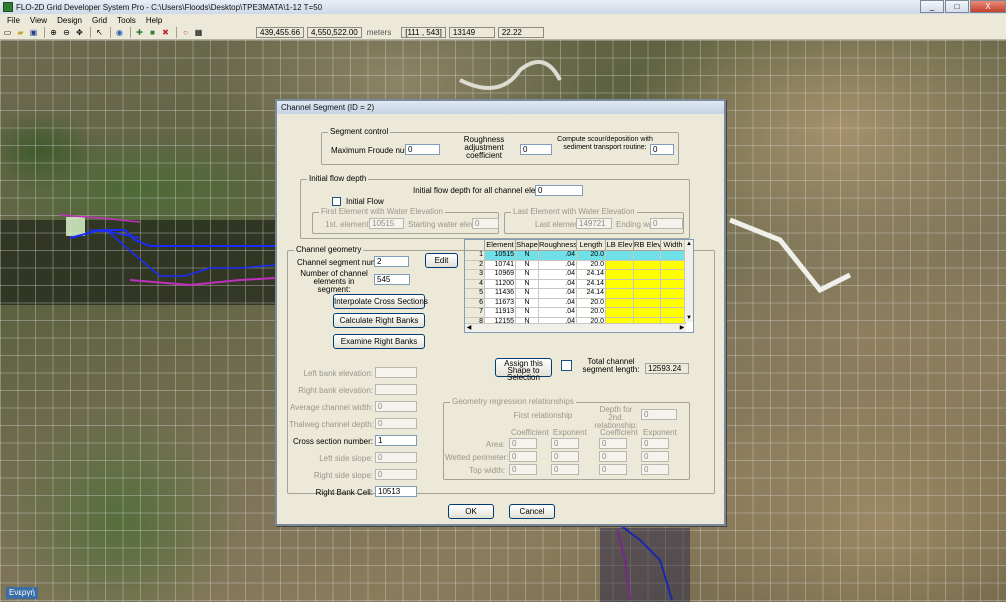  What do you see at coordinates (575, 327) in the screenshot?
I see `table-horizontal-scrollbar: ◀ ▶` at bounding box center [575, 327].